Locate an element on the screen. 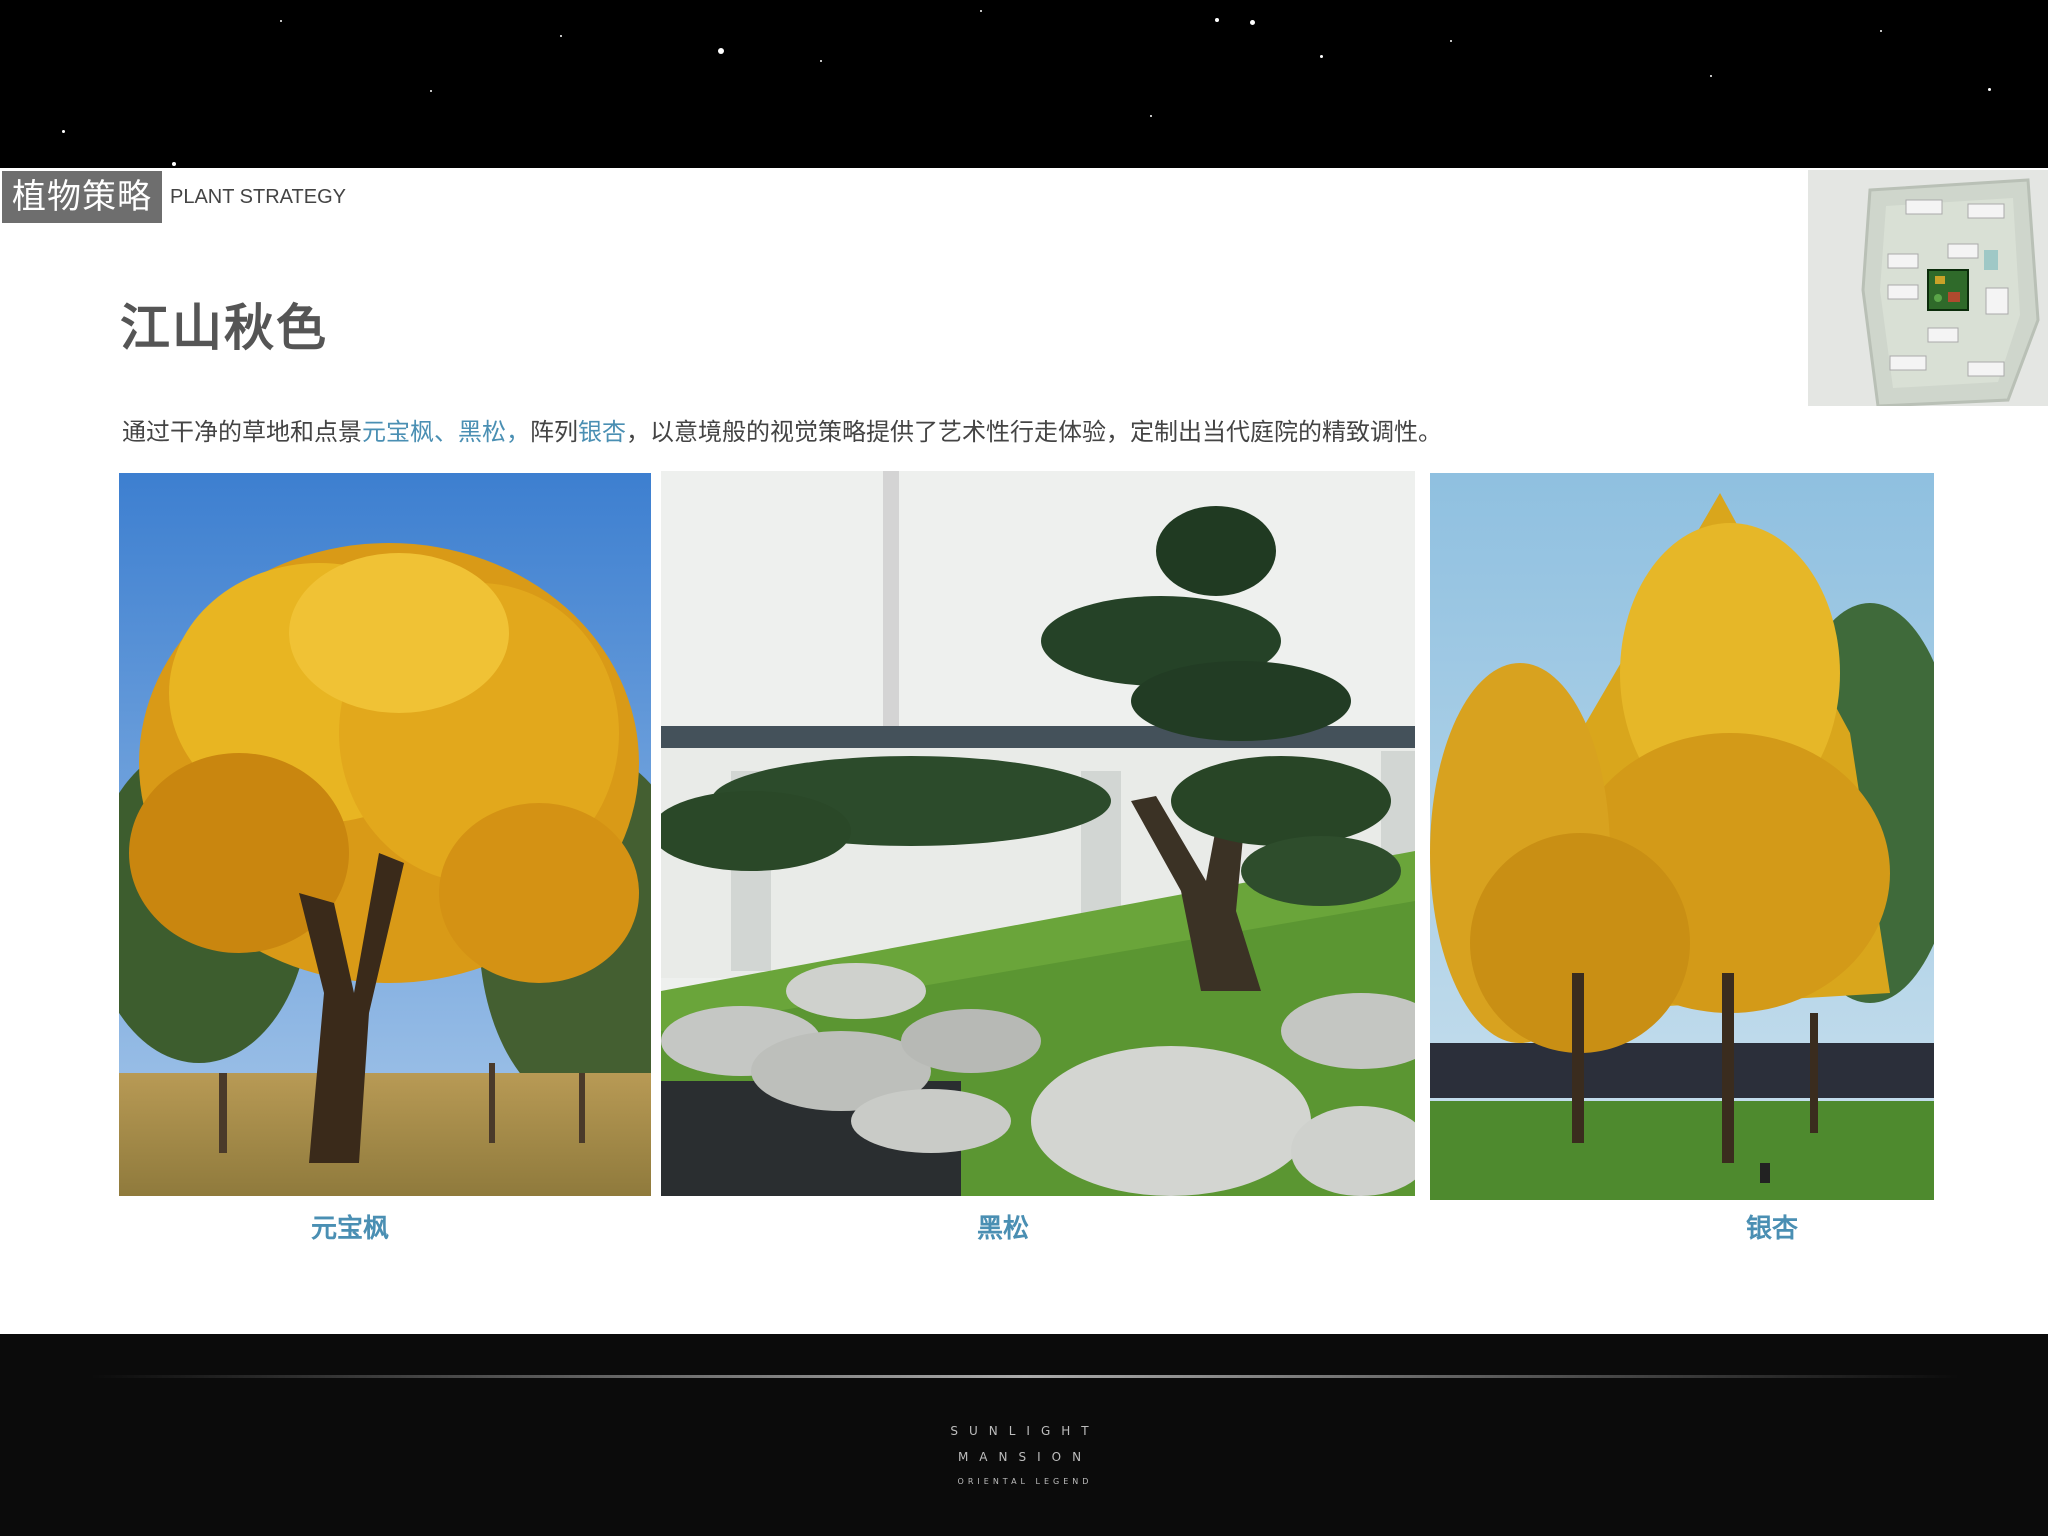 The image size is (2048, 1536). caption-ginkgo: 银杏 is located at coordinates (1771, 1229).